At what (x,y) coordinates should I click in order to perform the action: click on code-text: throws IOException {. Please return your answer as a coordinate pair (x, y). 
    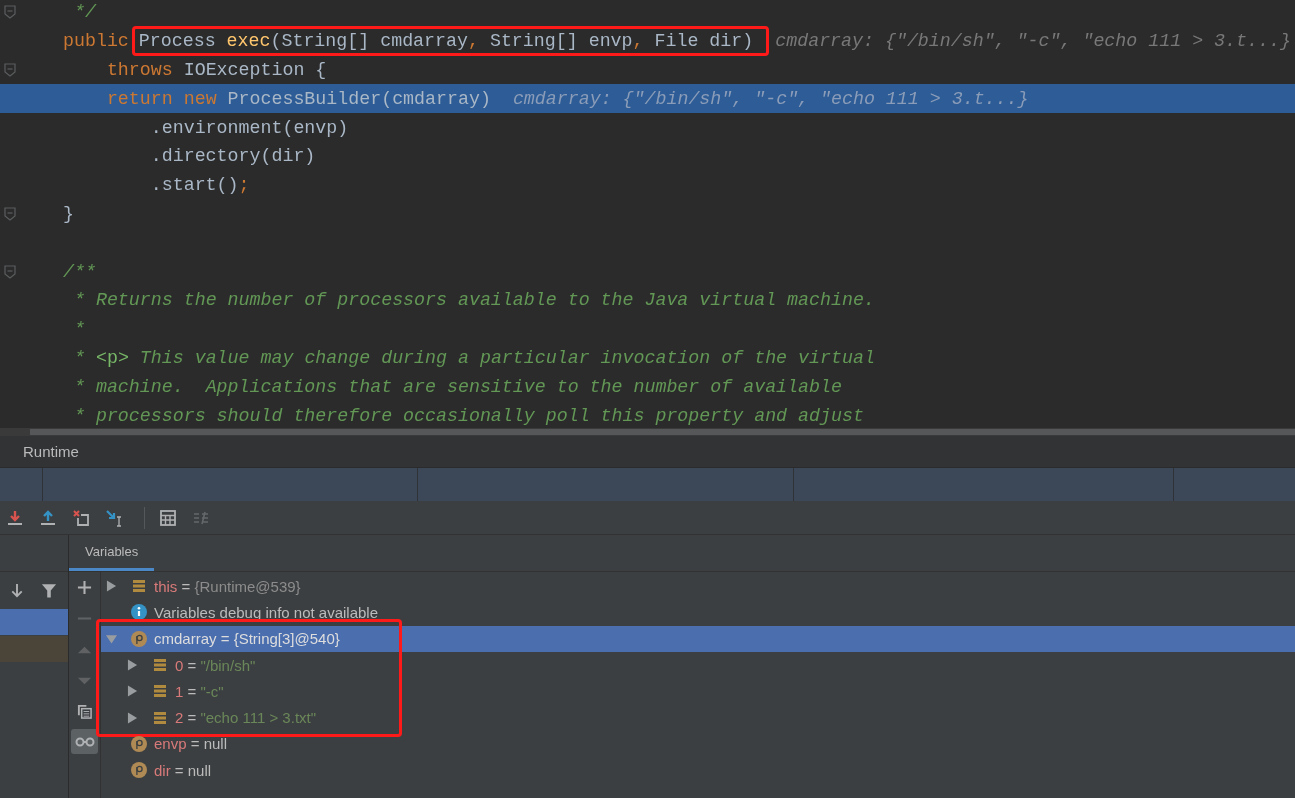
    Looking at the image, I should click on (216, 70).